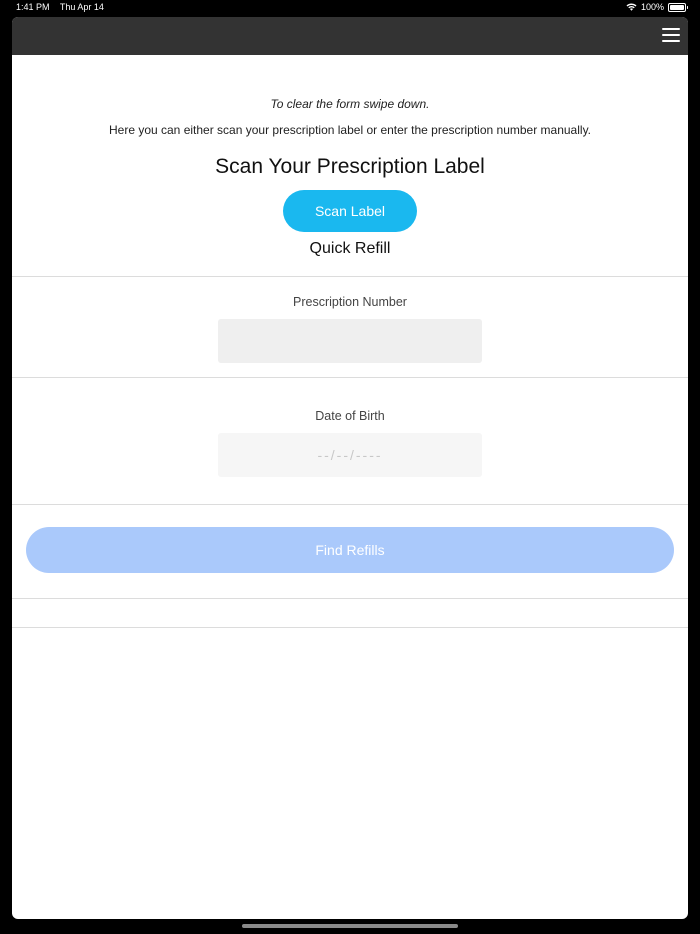 This screenshot has height=934, width=700. I want to click on status-left: 1:41 PM Thu Apr 14, so click(64, 7).